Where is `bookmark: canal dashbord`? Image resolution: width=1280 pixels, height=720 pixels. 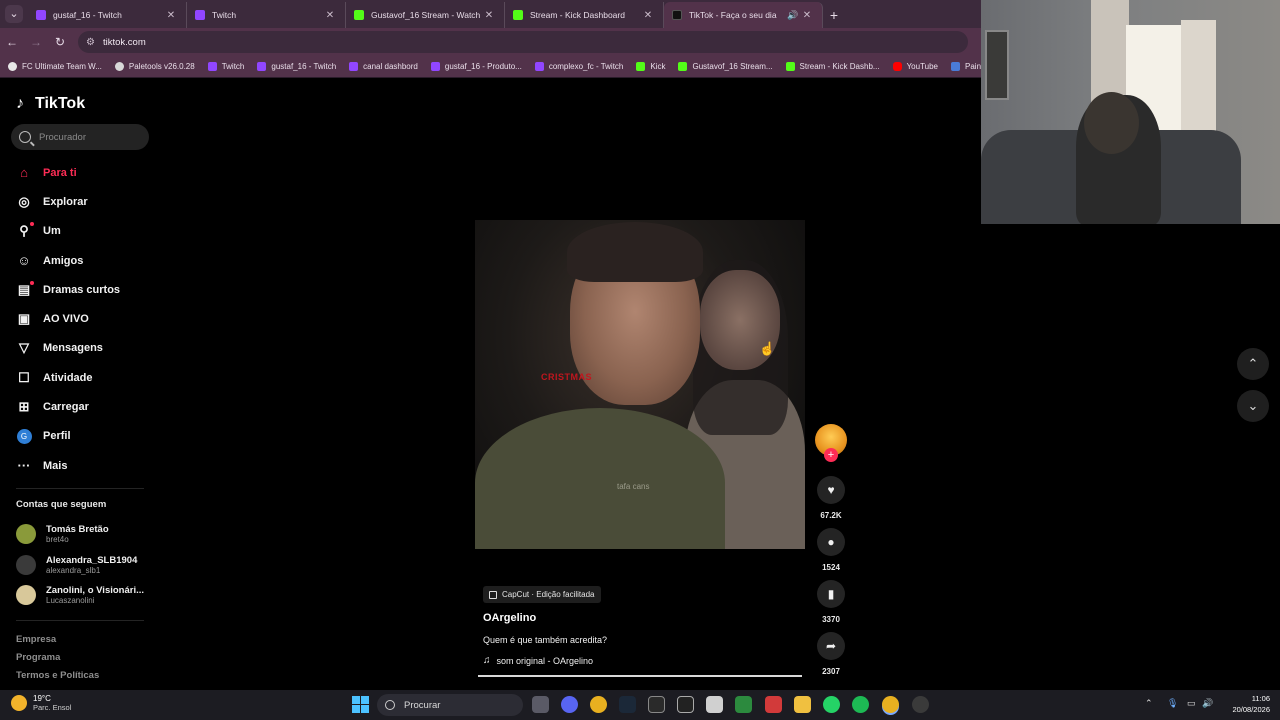 bookmark: canal dashbord is located at coordinates (383, 66).